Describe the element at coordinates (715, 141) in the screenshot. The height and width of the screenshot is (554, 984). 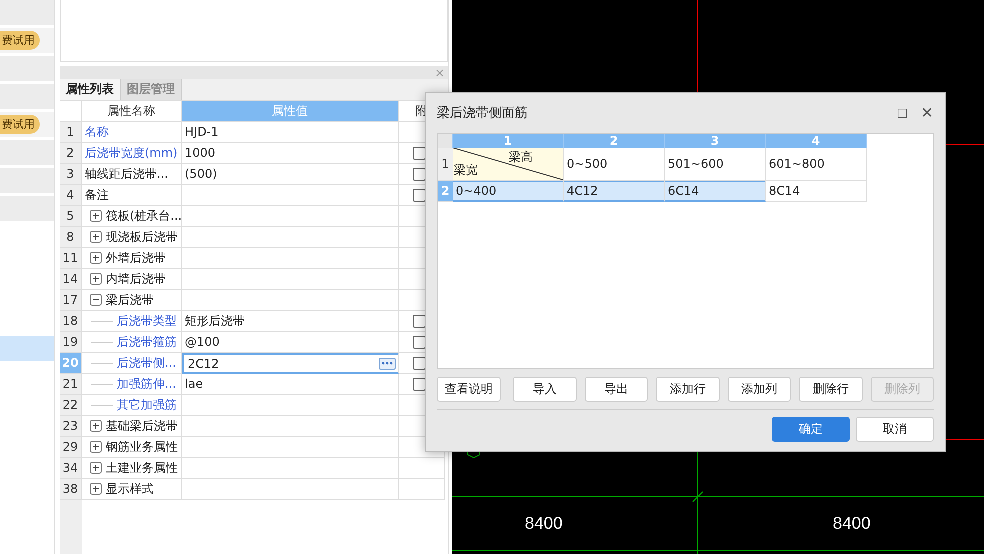
I see `column-header: 3` at that location.